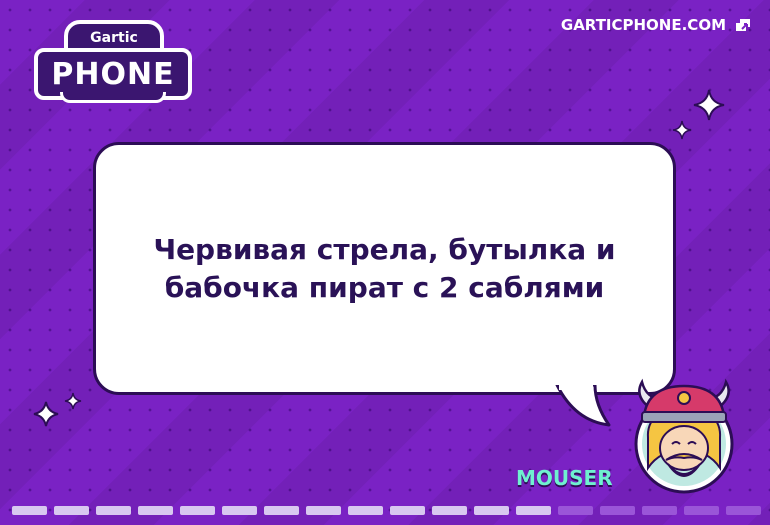  I want to click on logo-base, so click(113, 97).